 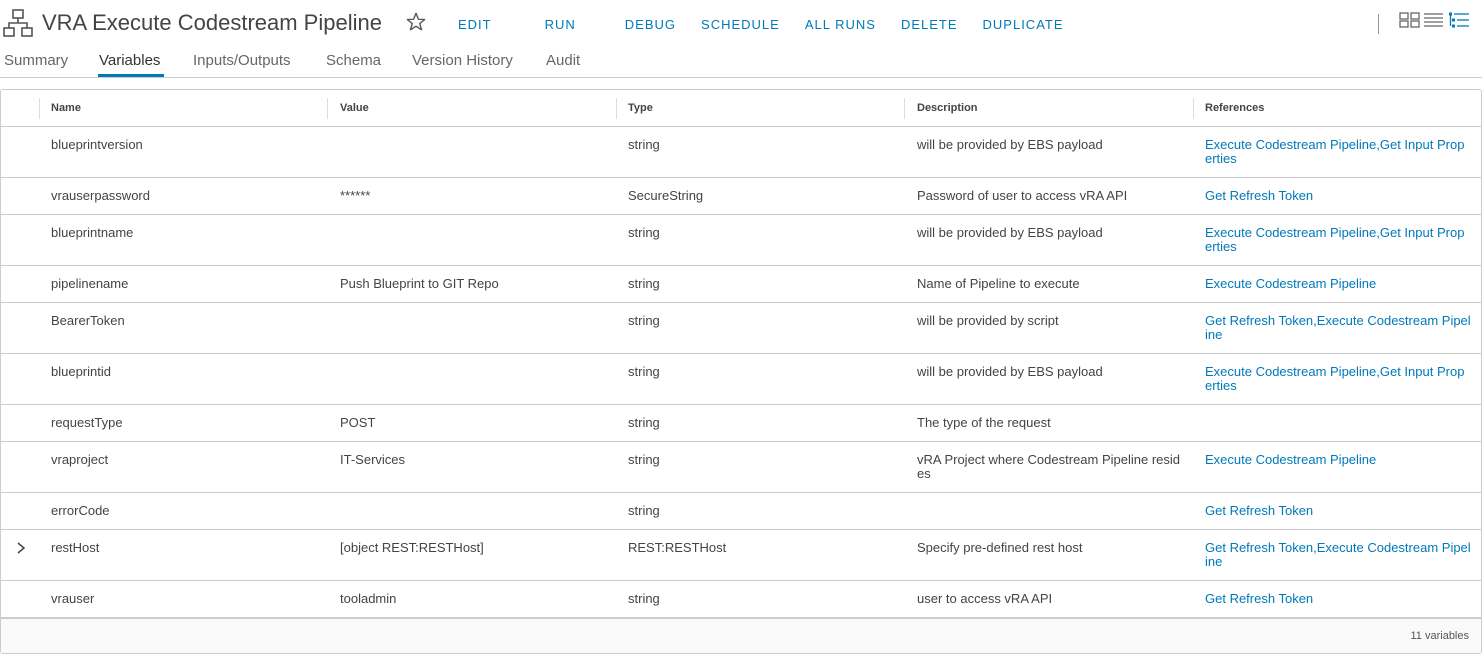 I want to click on cell-value: IT-Services, so click(x=373, y=459).